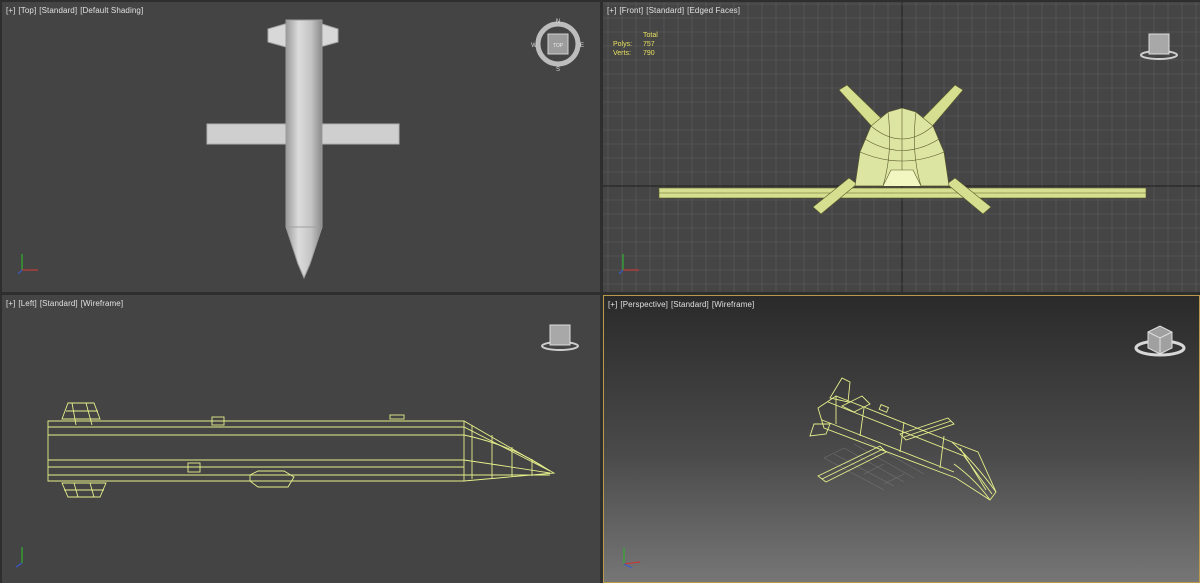 The width and height of the screenshot is (1200, 583). I want to click on persp-fuselage-wire, so click(907, 448).